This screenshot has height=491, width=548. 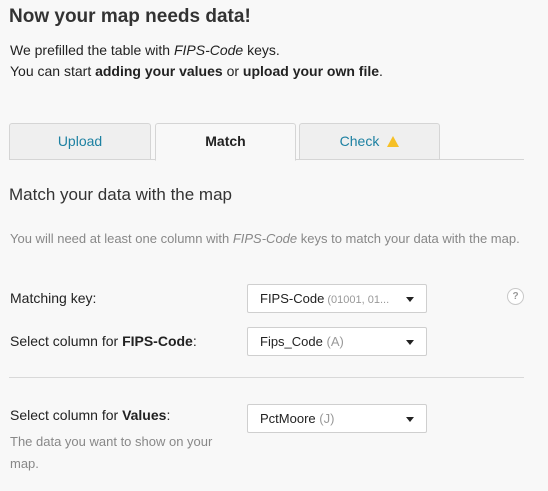 I want to click on label-key: Values, so click(x=144, y=415).